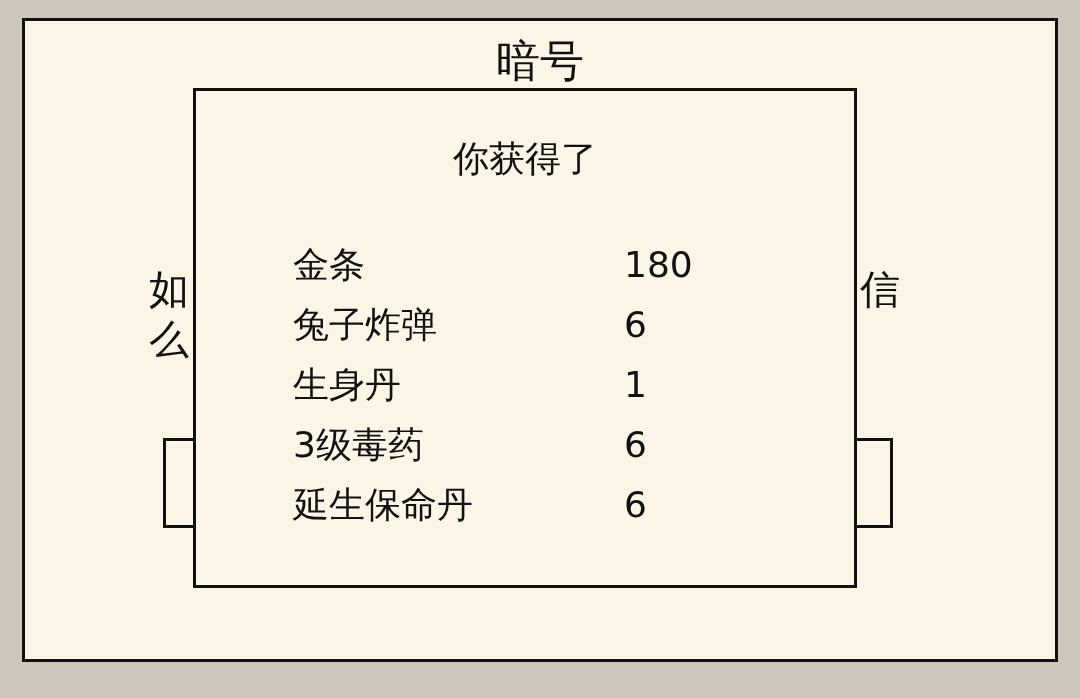  I want to click on item-name: 兔子炸弹, so click(365, 325).